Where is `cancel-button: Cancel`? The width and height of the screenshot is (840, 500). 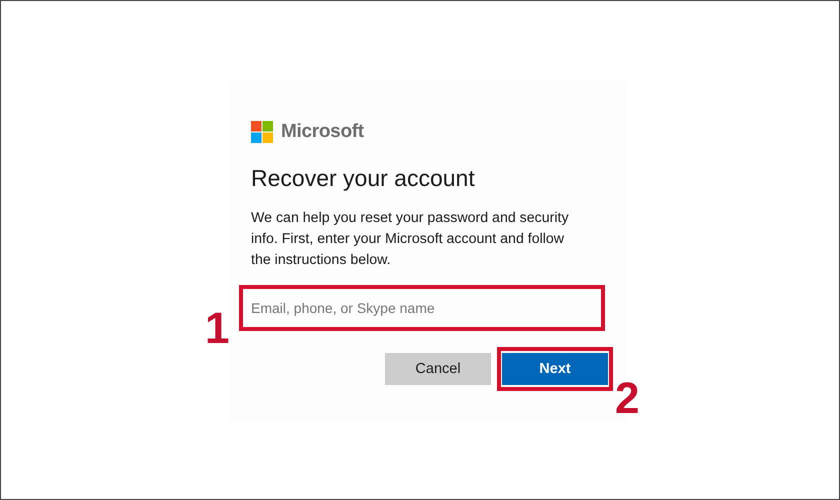
cancel-button: Cancel is located at coordinates (438, 369).